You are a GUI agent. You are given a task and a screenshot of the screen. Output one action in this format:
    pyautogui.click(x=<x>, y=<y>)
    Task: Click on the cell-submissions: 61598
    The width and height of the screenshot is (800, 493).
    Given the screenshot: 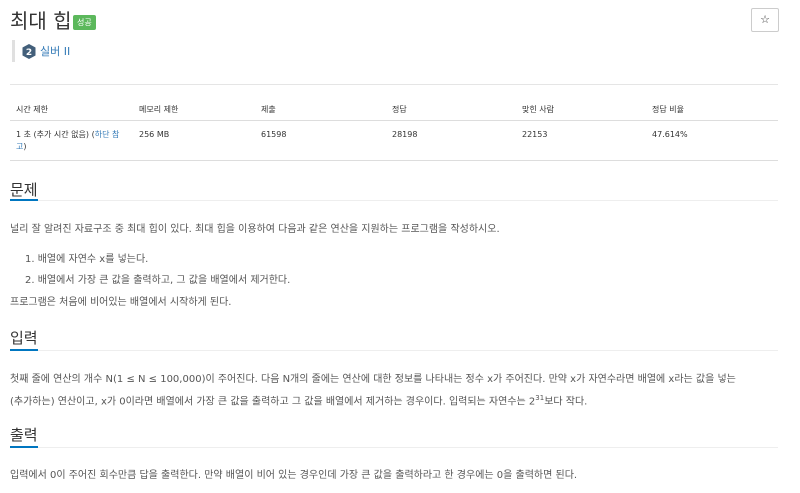 What is the action you would take?
    pyautogui.click(x=274, y=134)
    